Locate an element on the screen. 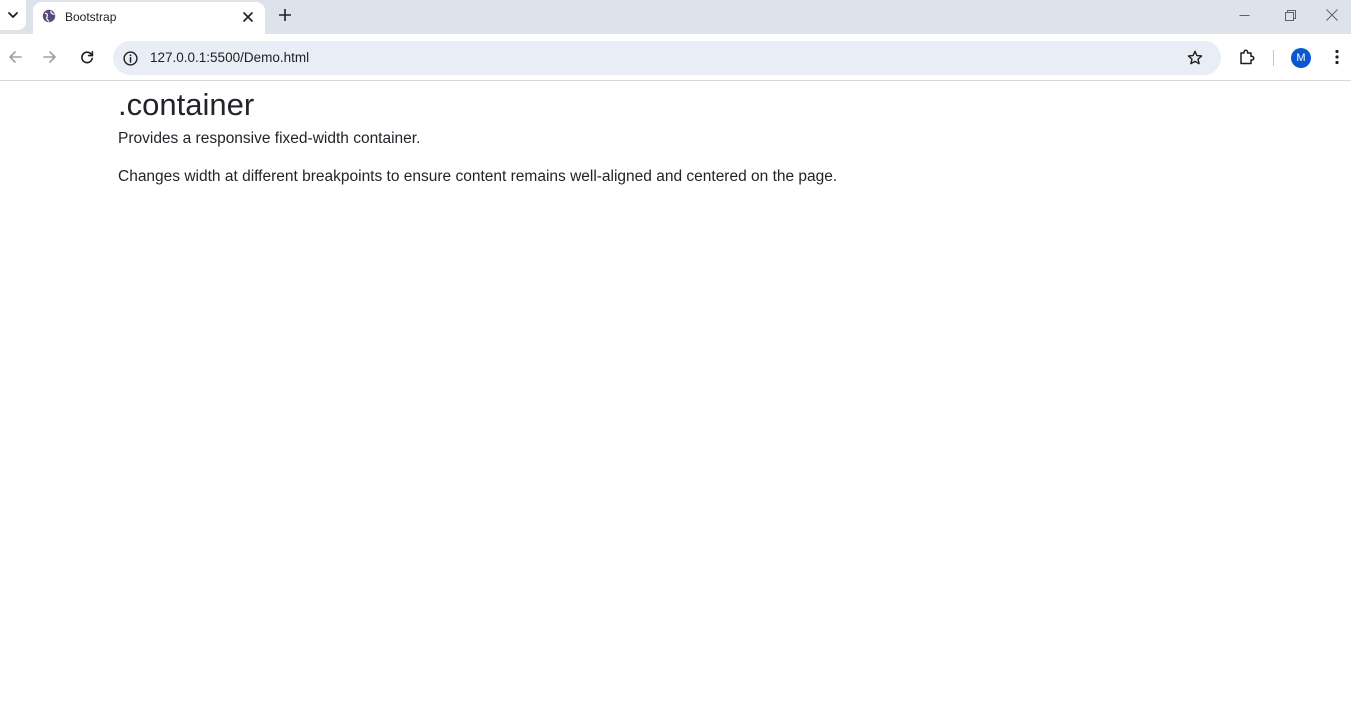 This screenshot has width=1351, height=701. window-close-button is located at coordinates (1332, 15).